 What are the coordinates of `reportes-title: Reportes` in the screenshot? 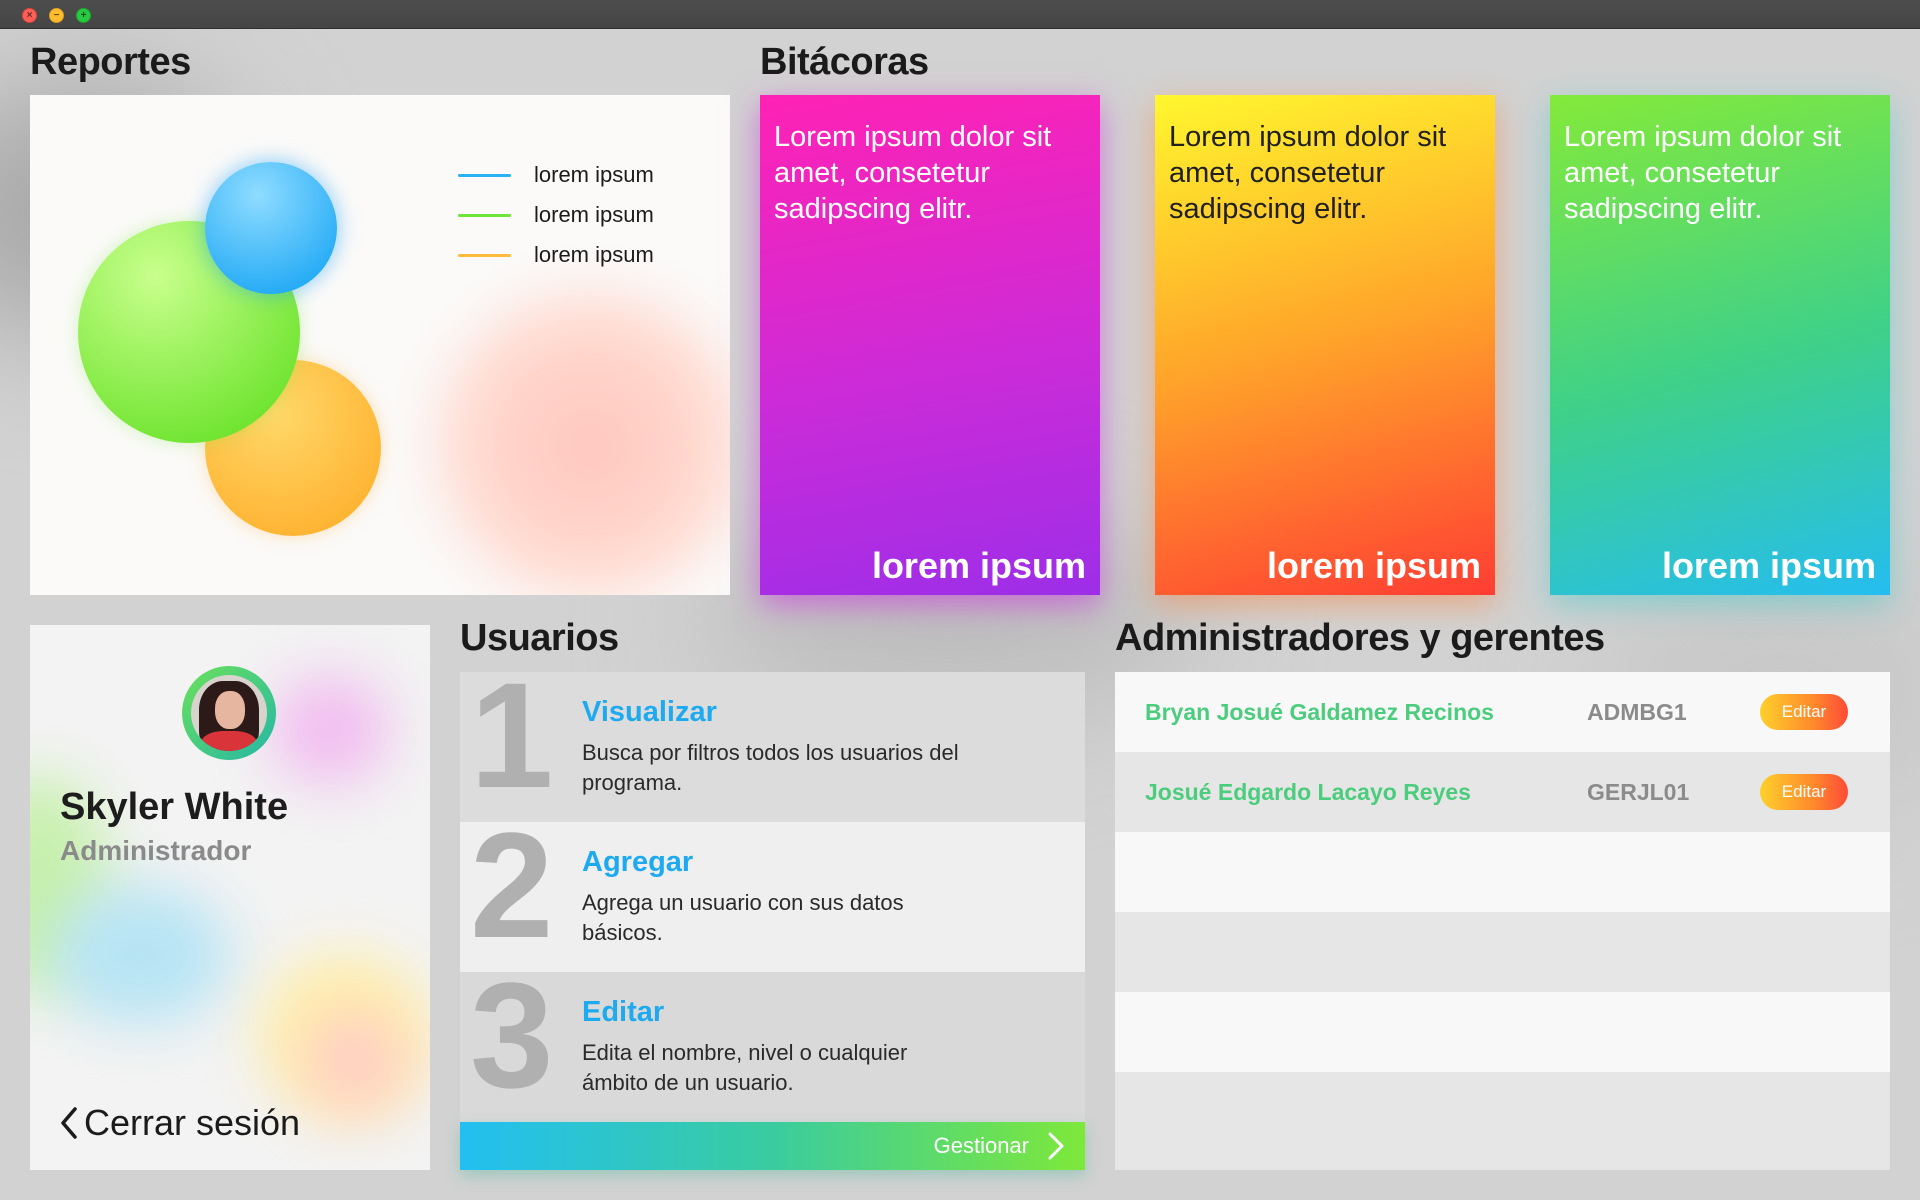 It's located at (110, 62).